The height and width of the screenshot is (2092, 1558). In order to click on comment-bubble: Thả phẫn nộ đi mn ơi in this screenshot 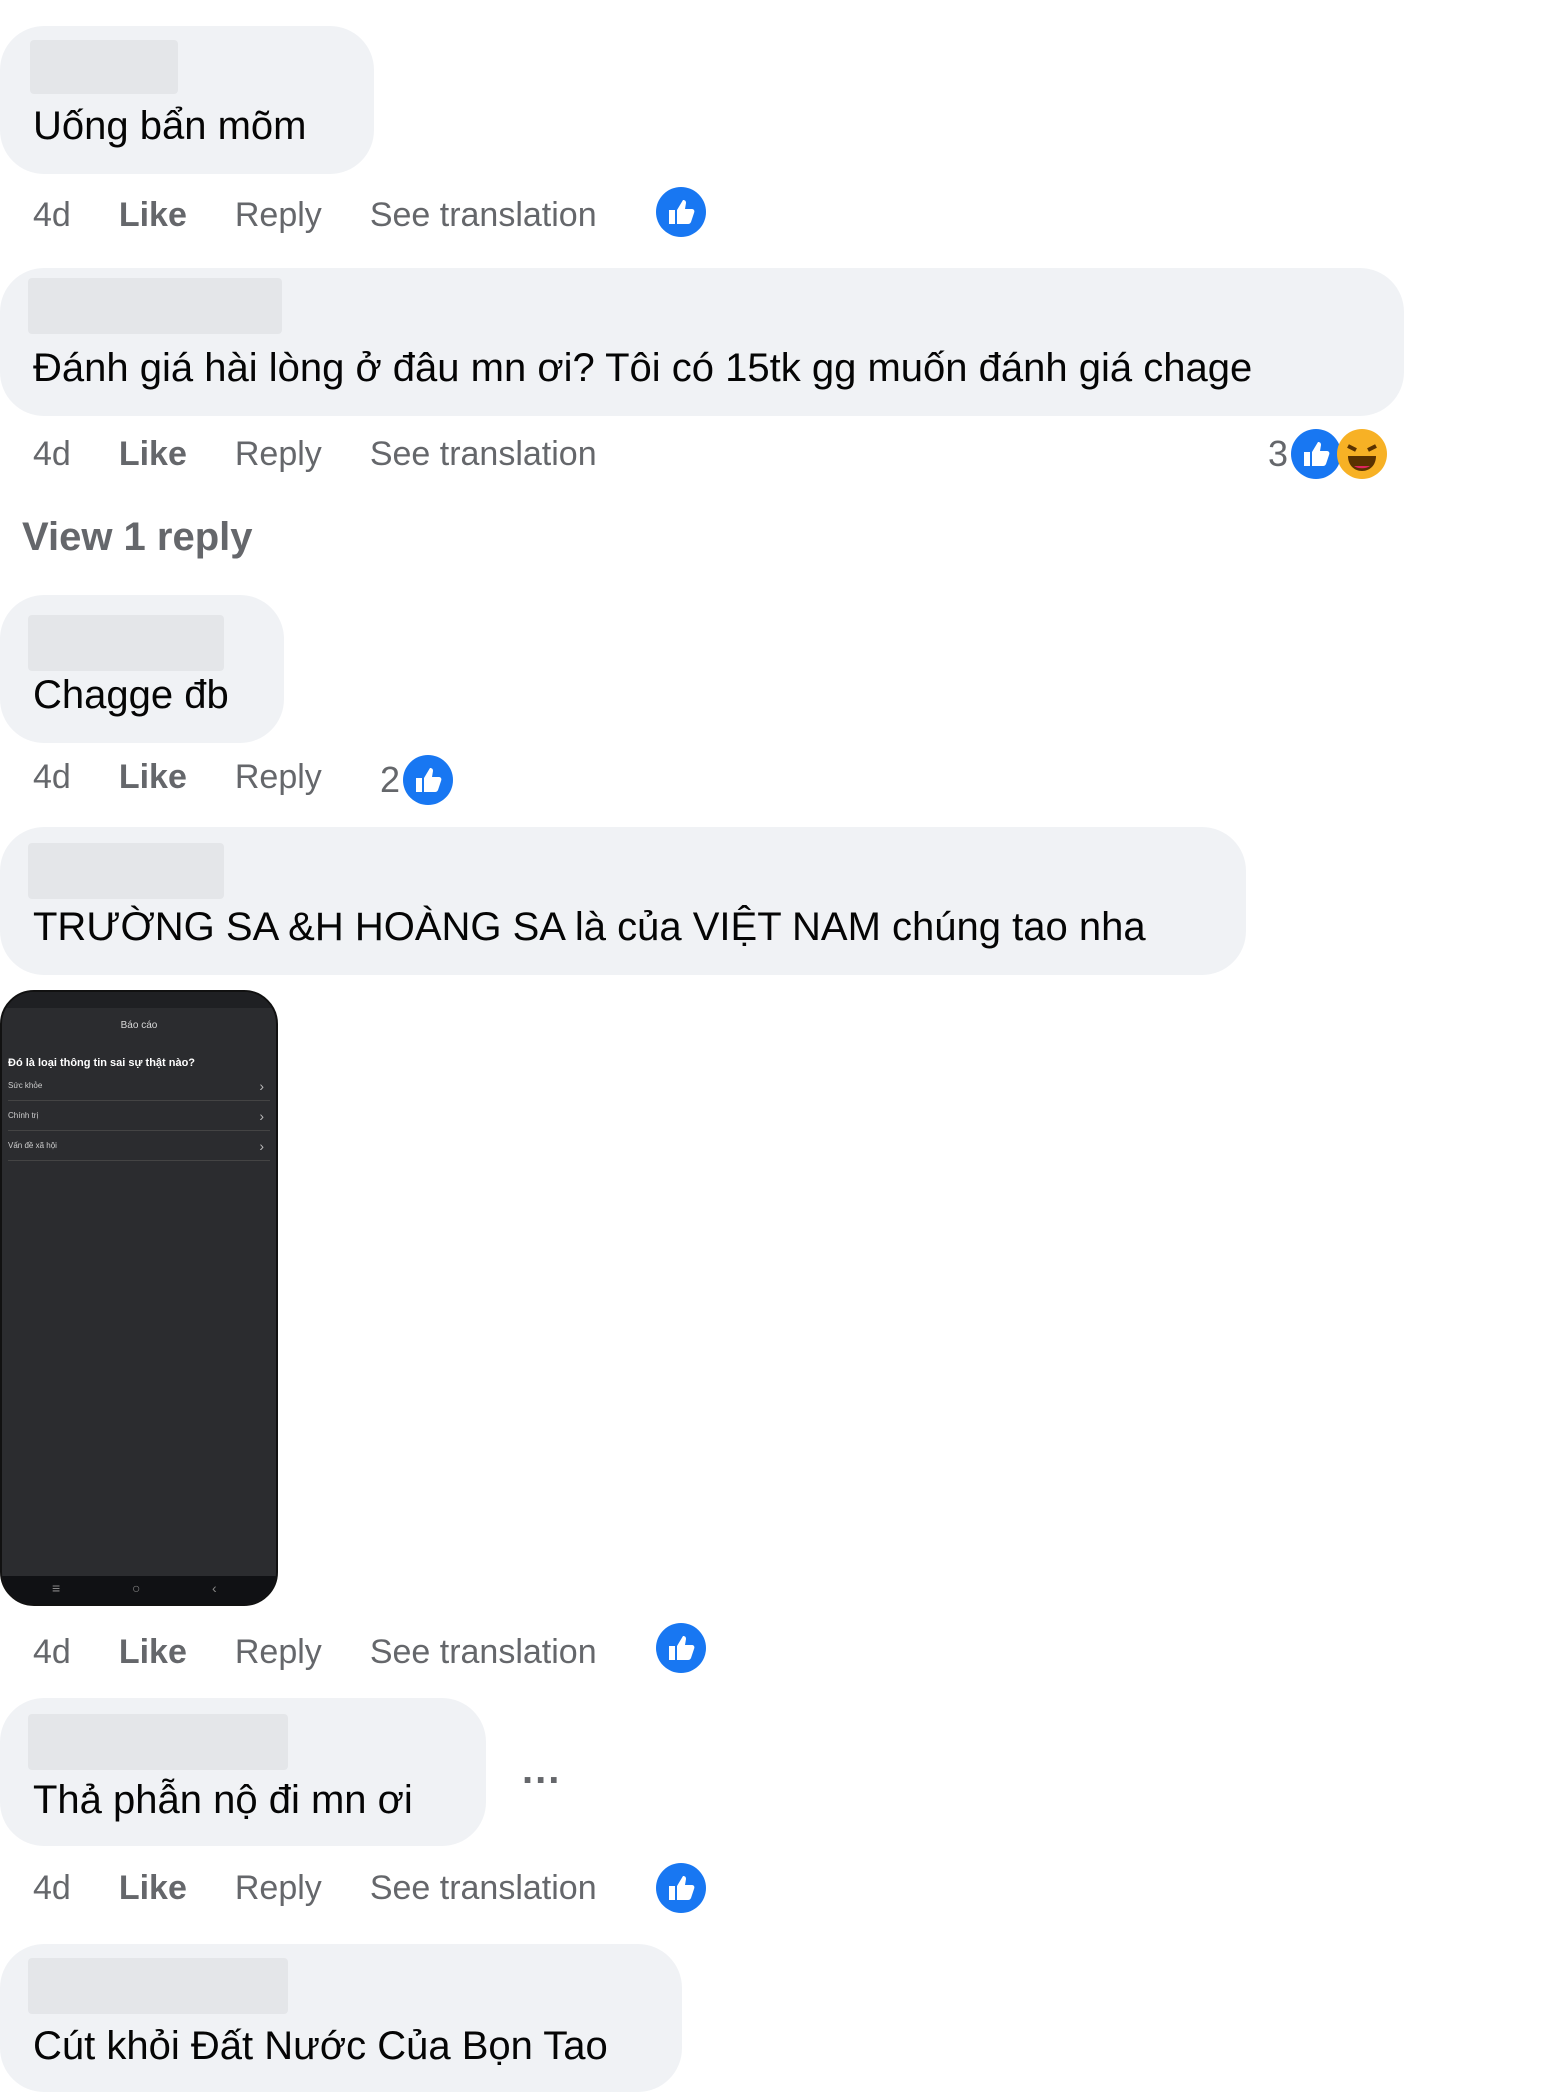, I will do `click(243, 1772)`.